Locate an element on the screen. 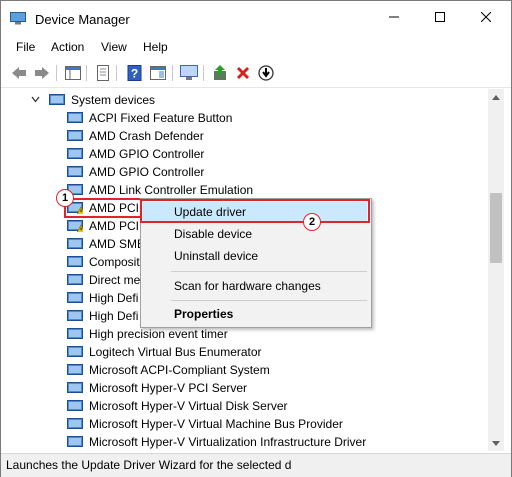 The width and height of the screenshot is (512, 477). chevron-up-icon is located at coordinates (496, 97).